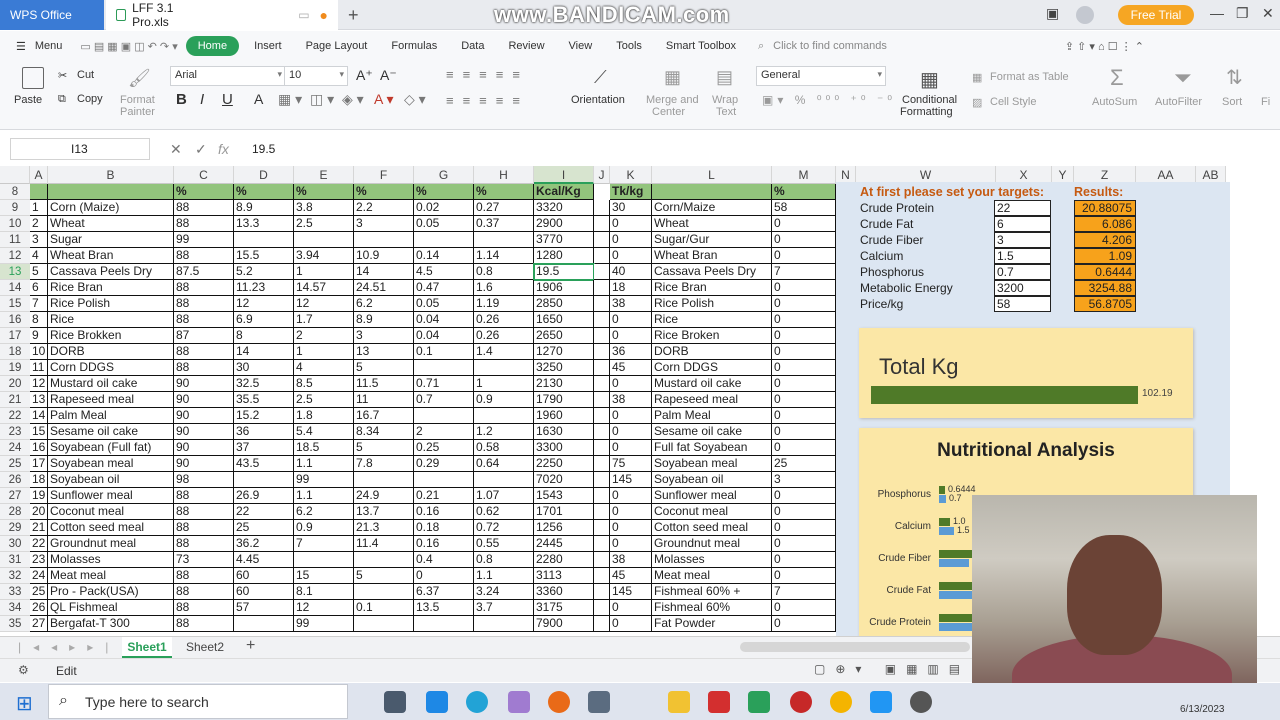 The width and height of the screenshot is (1280, 720). I want to click on user-avatar, so click(1085, 15).